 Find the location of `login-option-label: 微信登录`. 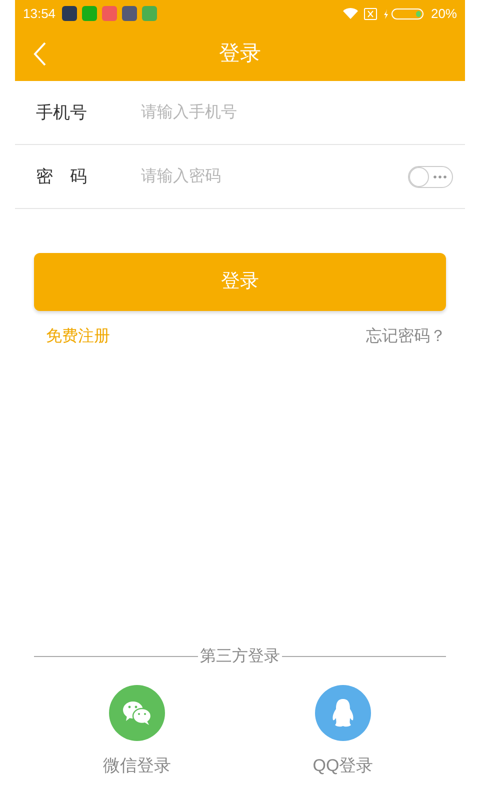

login-option-label: 微信登录 is located at coordinates (137, 765).